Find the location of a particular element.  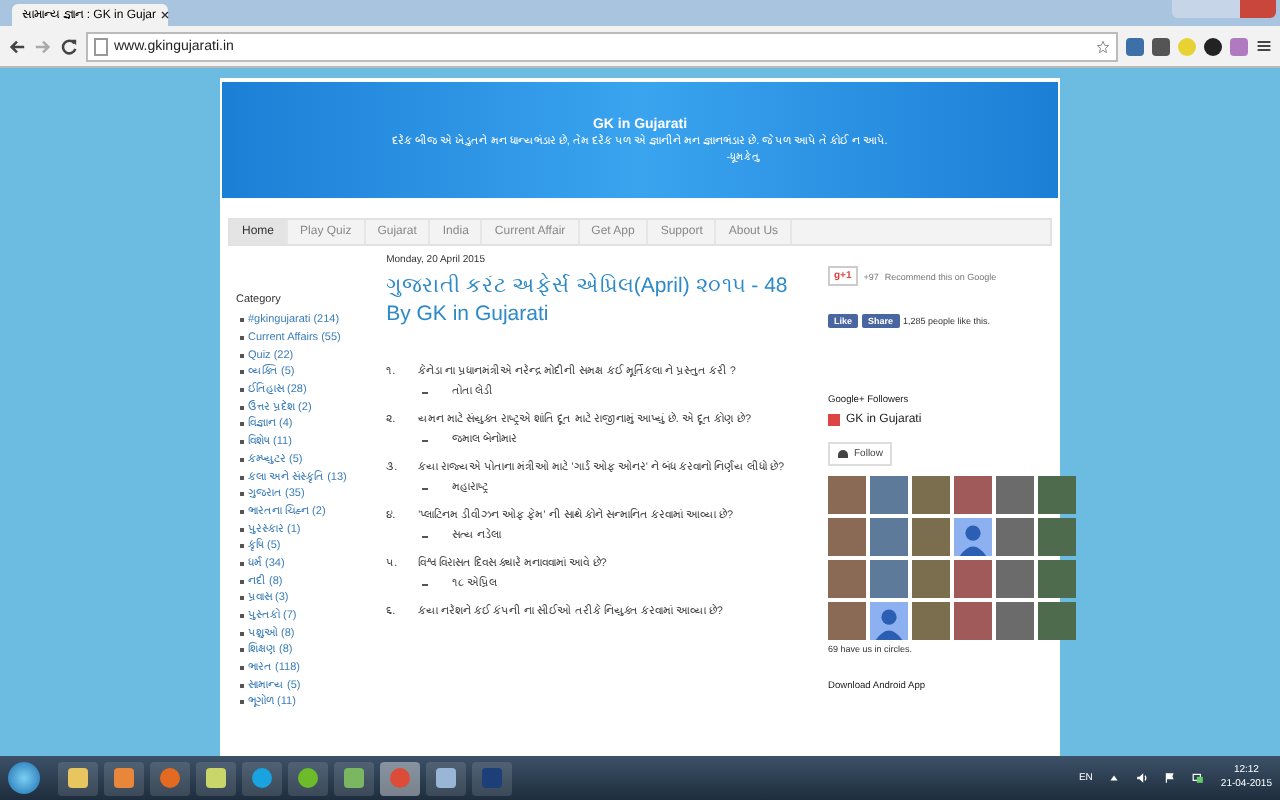

back-icon is located at coordinates (17, 46).